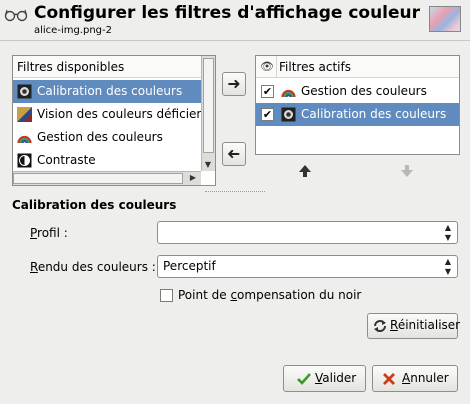  I want to click on ok-button: Valider, so click(324, 378).